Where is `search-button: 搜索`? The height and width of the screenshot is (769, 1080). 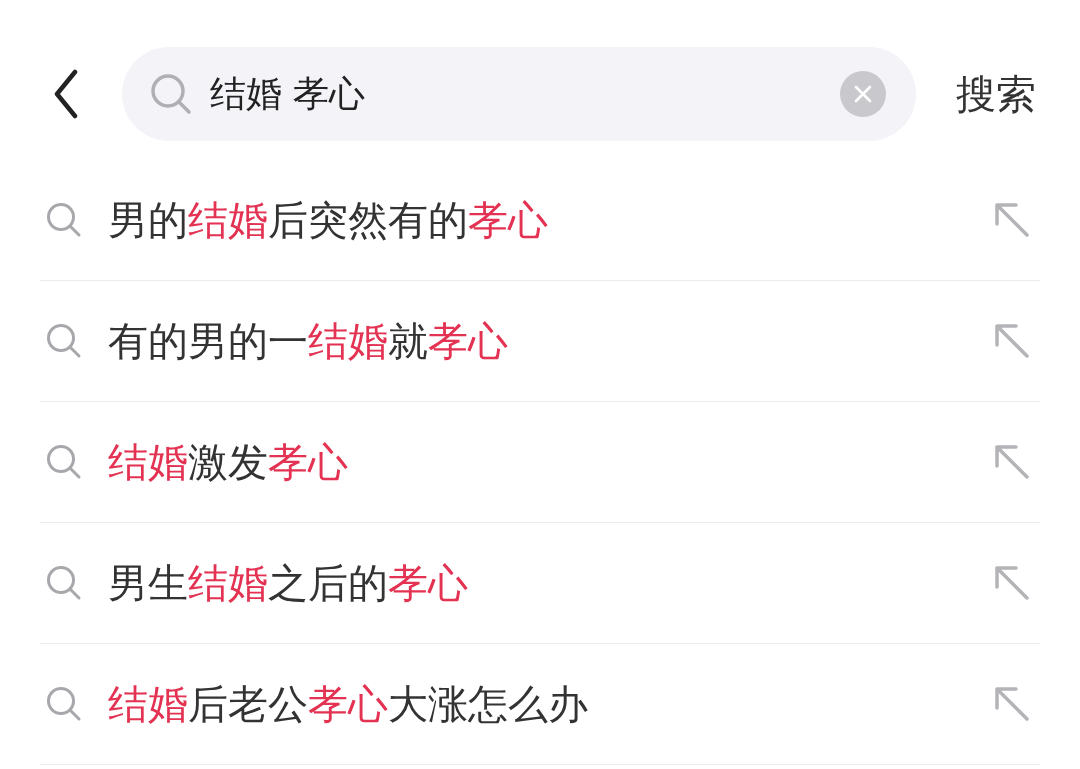 search-button: 搜索 is located at coordinates (996, 94).